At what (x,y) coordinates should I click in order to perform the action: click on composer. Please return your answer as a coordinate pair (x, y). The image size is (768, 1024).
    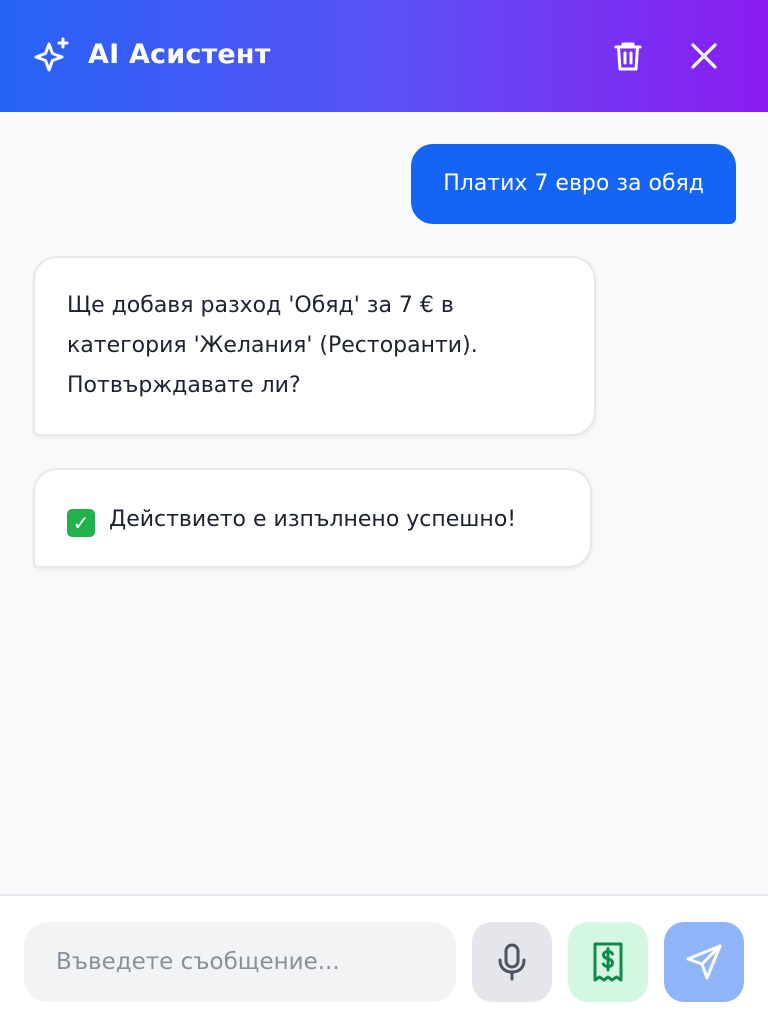
    Looking at the image, I should click on (384, 959).